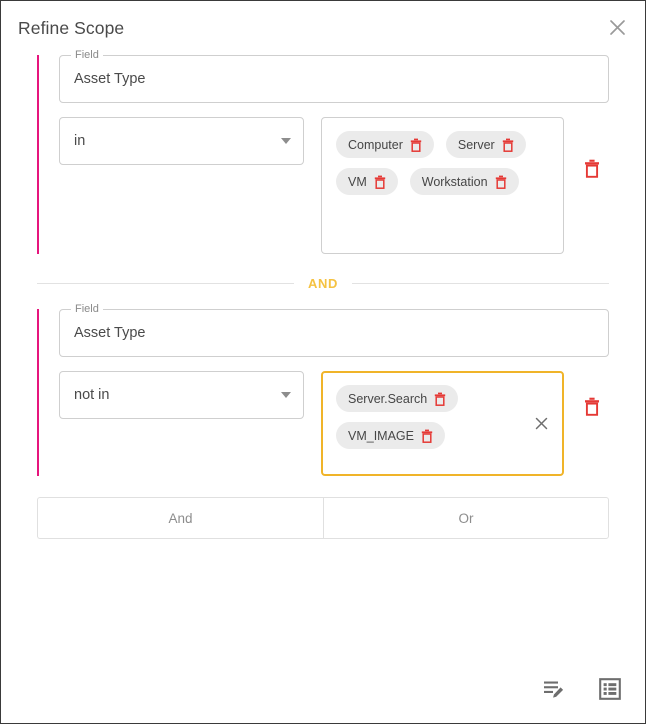  I want to click on value-chip: Server, so click(485, 144).